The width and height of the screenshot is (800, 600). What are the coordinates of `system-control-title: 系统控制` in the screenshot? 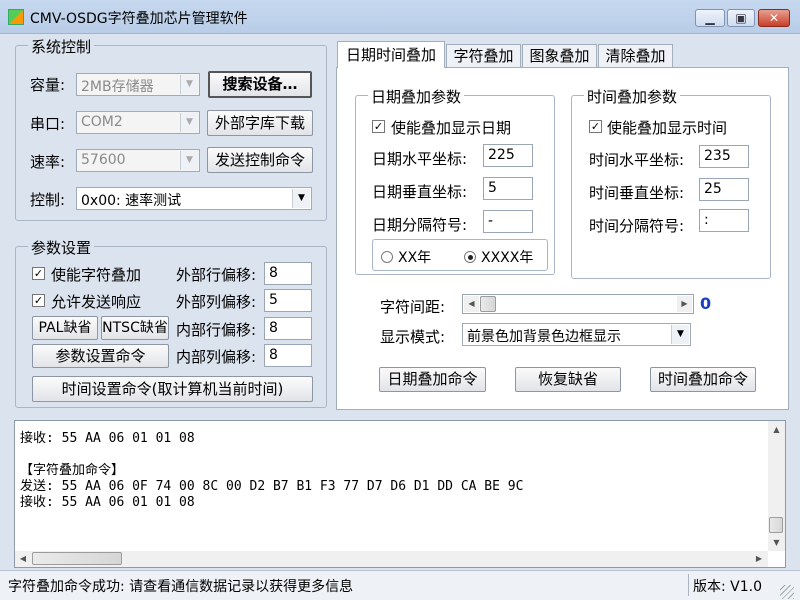 It's located at (61, 46).